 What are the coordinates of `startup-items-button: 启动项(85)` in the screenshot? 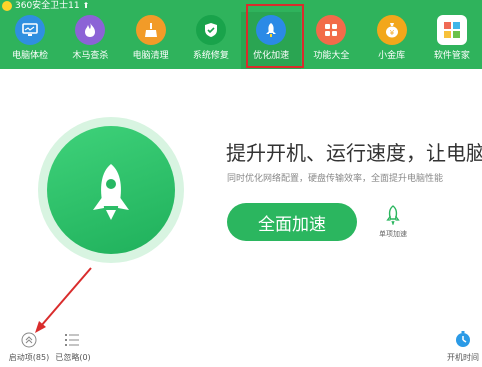 It's located at (29, 347).